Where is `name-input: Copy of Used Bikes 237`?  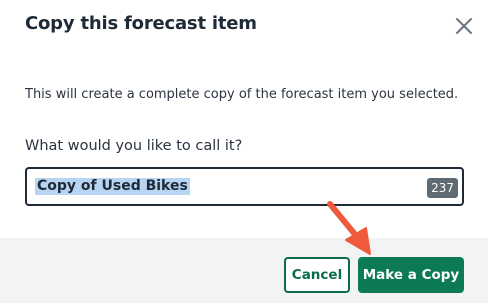 name-input: Copy of Used Bikes 237 is located at coordinates (244, 186).